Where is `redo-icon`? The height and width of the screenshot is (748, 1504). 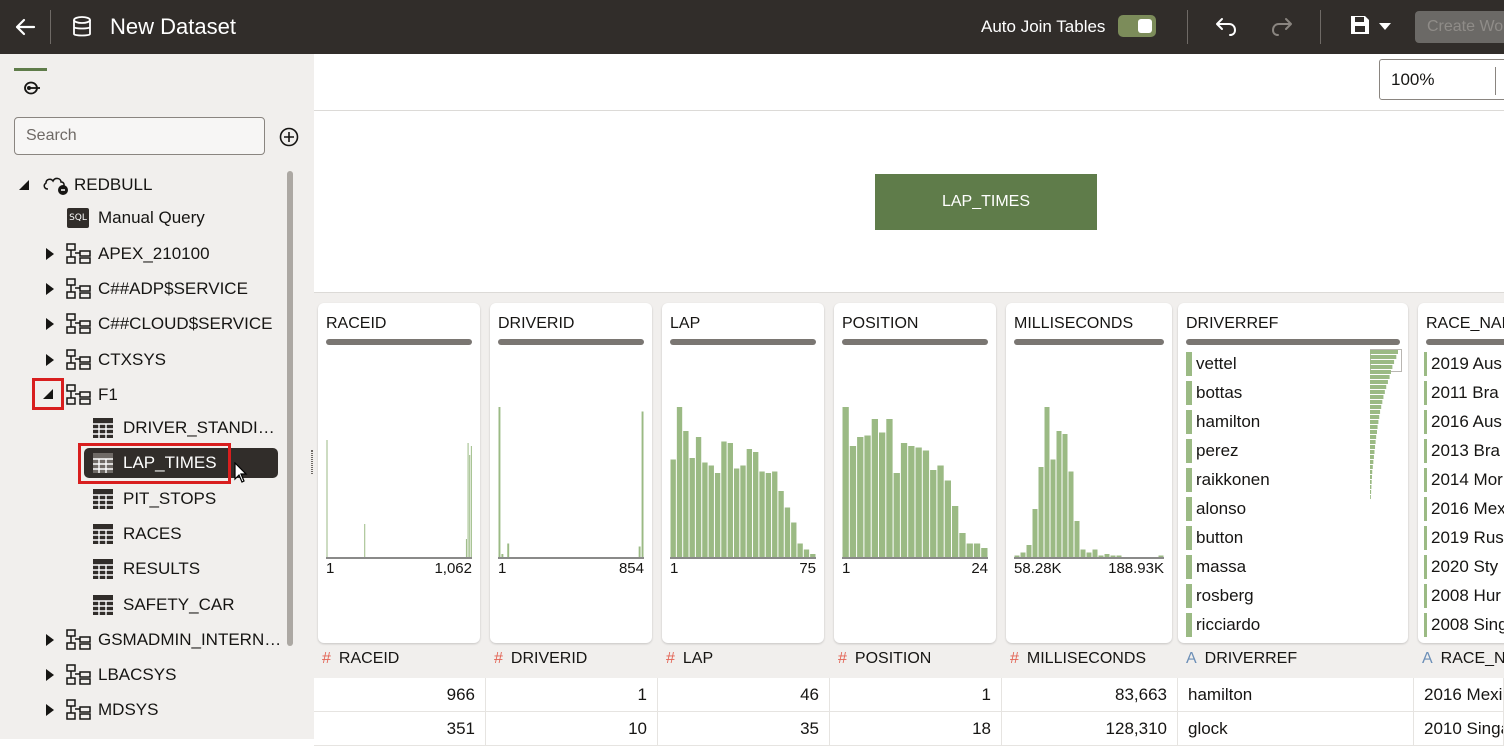 redo-icon is located at coordinates (1282, 26).